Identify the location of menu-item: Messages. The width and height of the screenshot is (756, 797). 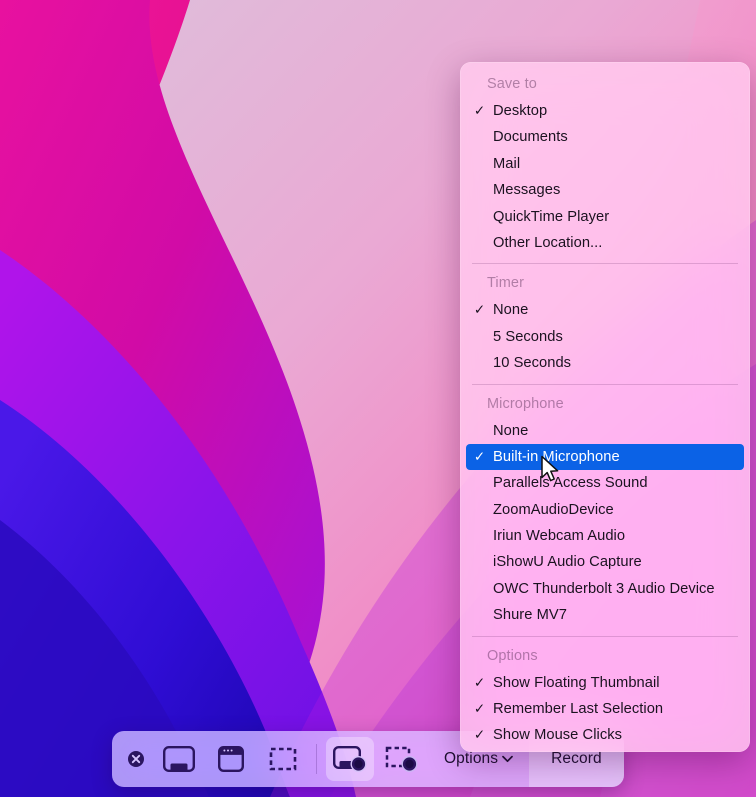
(605, 190).